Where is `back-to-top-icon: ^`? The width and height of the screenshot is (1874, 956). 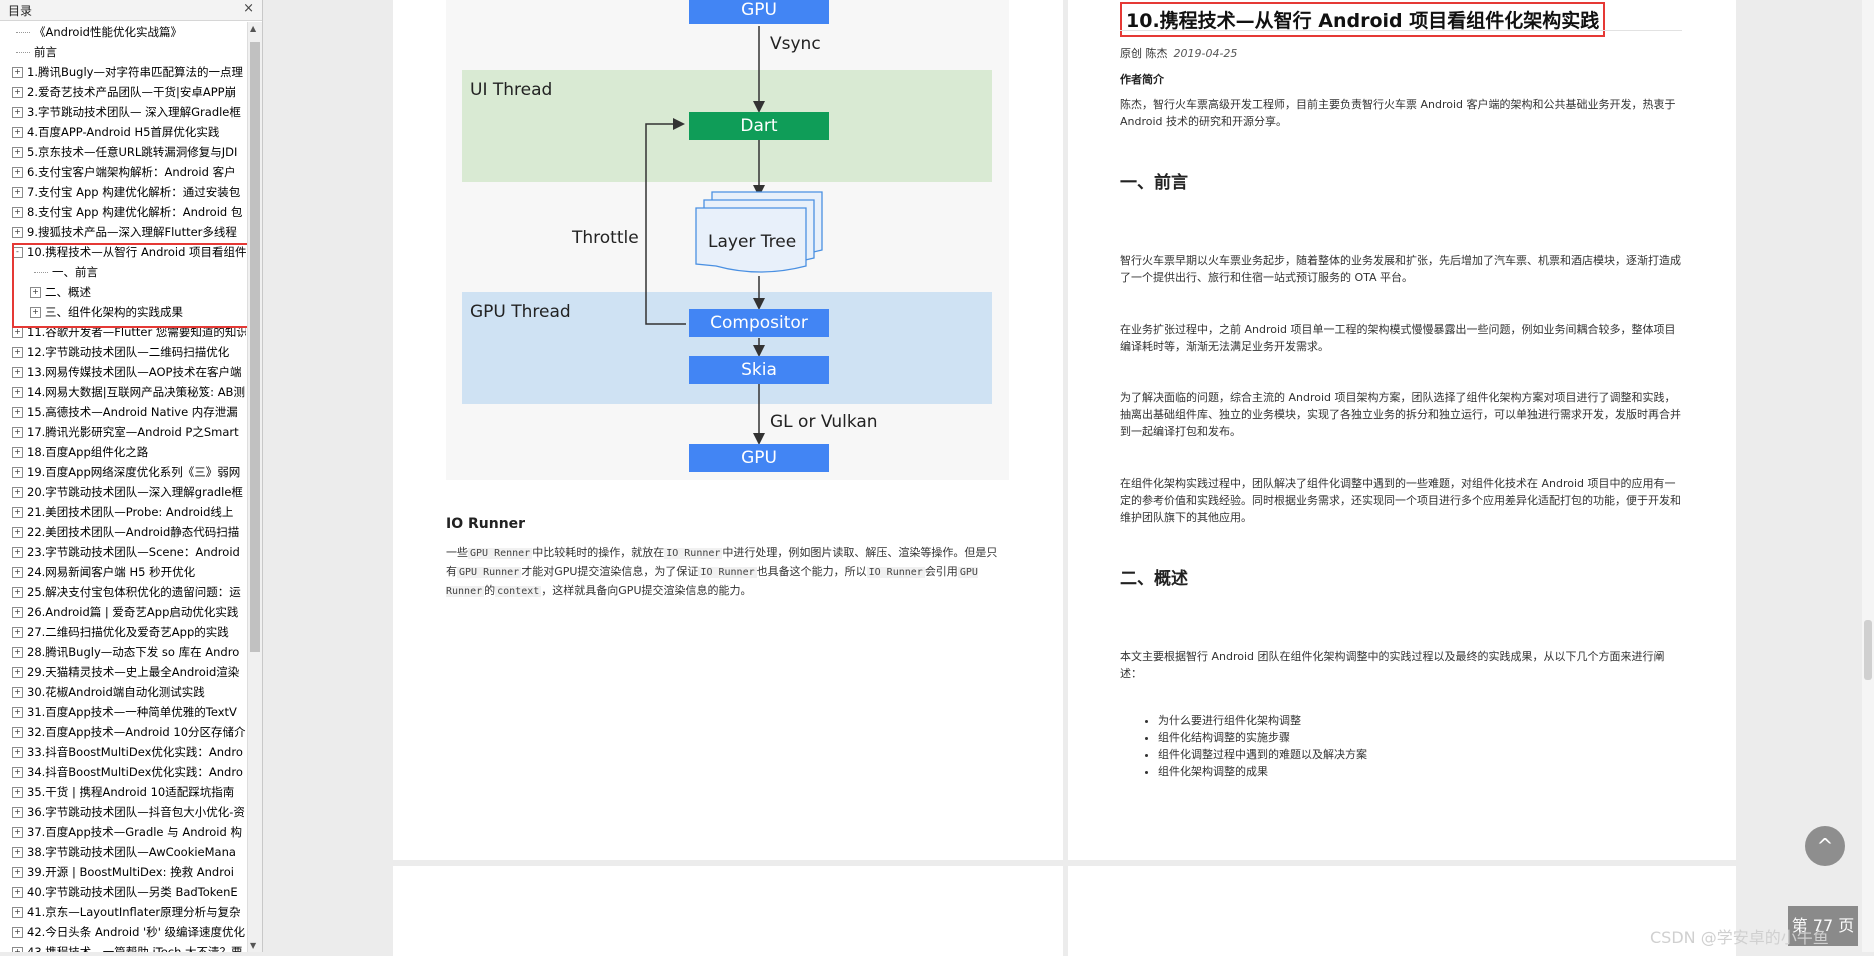
back-to-top-icon: ^ is located at coordinates (1825, 846).